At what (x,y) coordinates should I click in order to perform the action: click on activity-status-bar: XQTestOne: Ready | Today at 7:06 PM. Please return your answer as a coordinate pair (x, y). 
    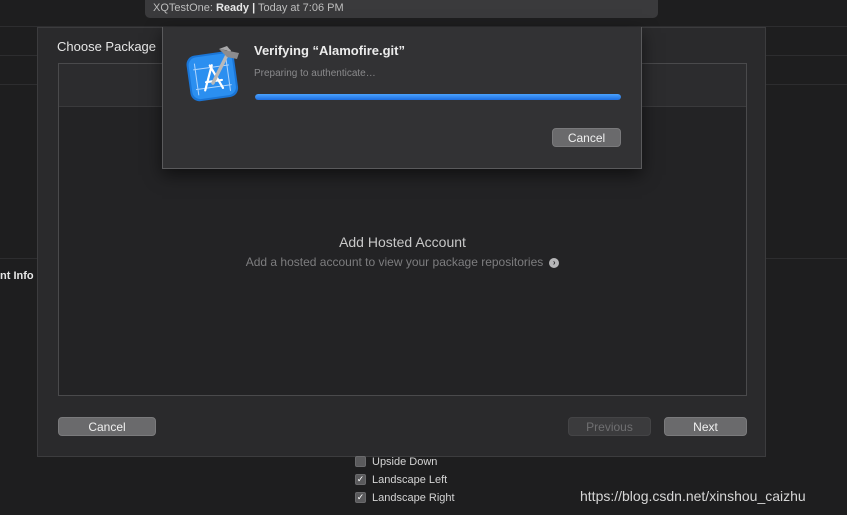
    Looking at the image, I should click on (401, 9).